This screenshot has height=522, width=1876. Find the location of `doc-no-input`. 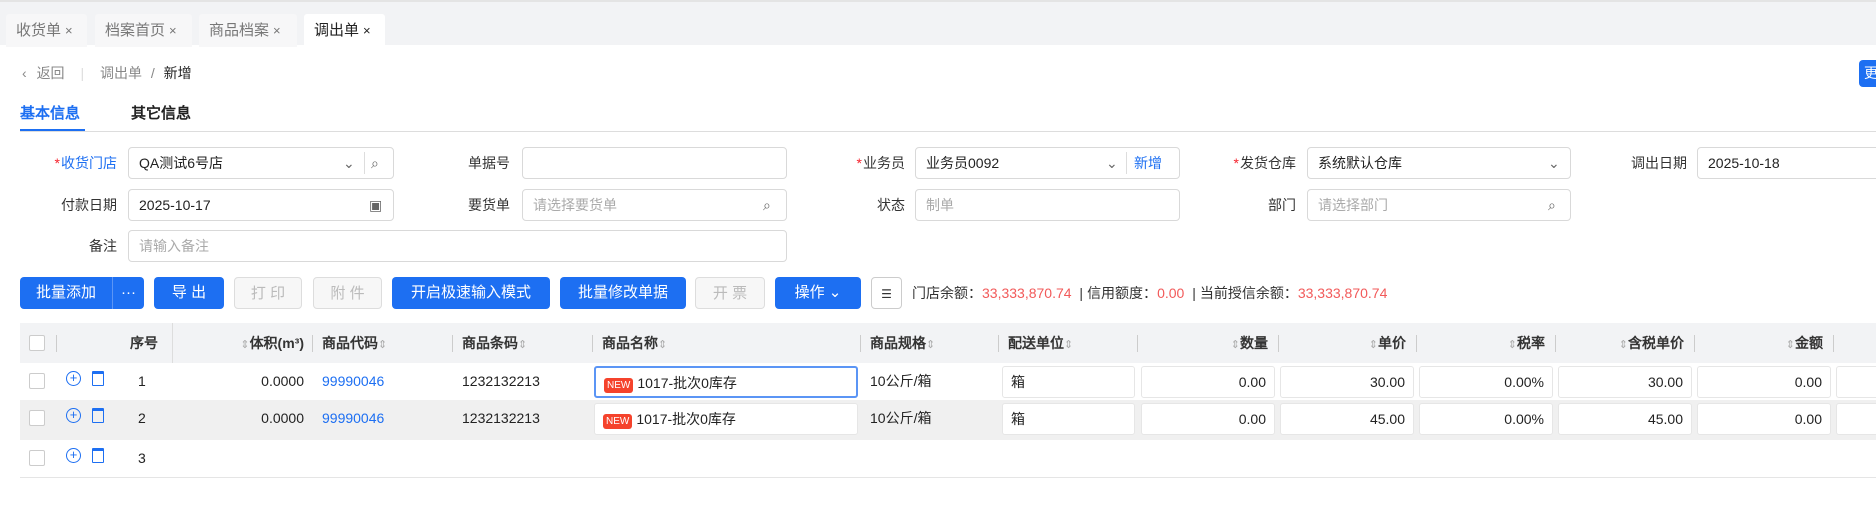

doc-no-input is located at coordinates (654, 163).